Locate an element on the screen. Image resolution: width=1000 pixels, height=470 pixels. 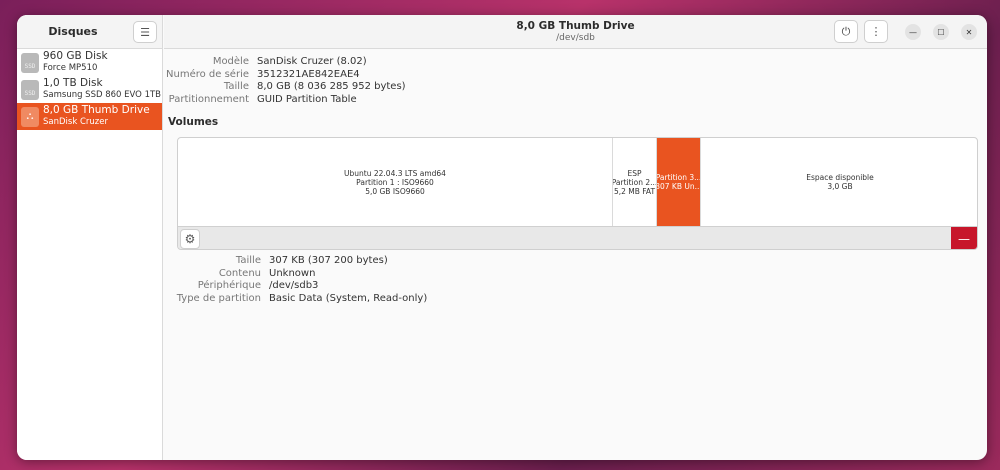
info-value: GUID Partition Table is located at coordinates (307, 99).